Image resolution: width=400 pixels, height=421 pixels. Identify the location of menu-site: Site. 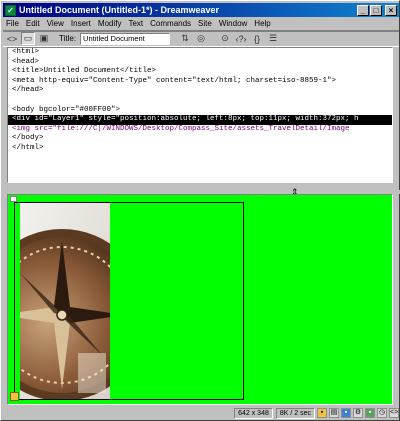
(205, 23).